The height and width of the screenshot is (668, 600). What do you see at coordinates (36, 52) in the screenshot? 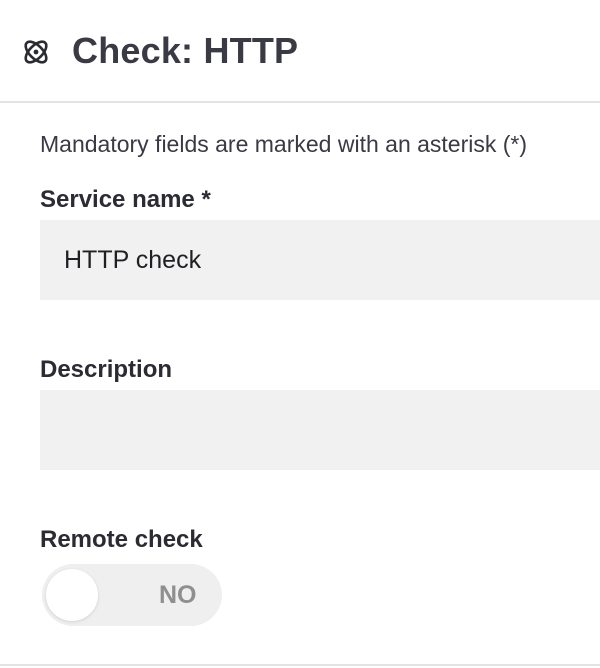
I see `atom-icon` at bounding box center [36, 52].